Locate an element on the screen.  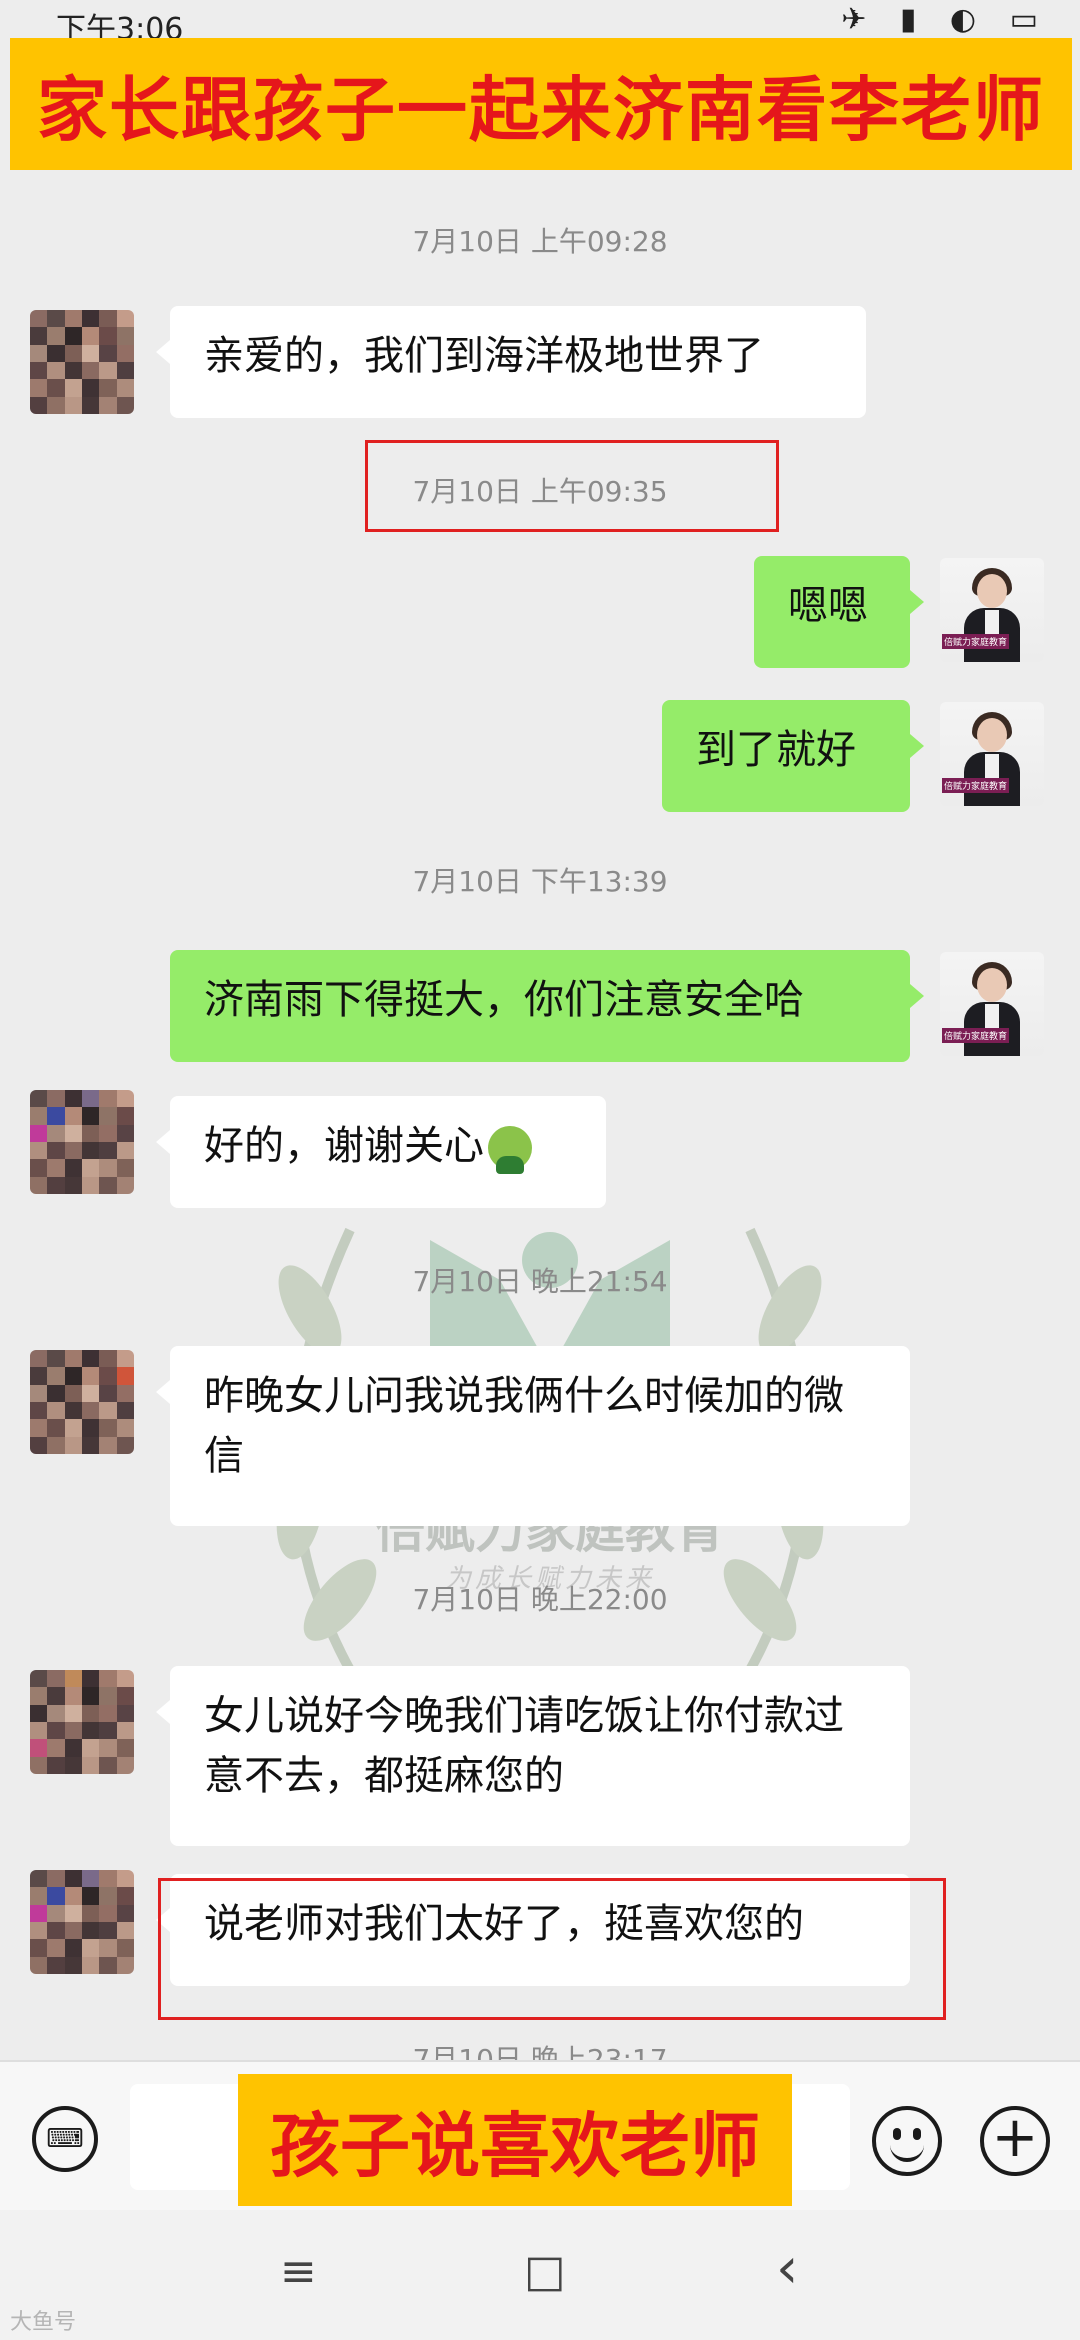
menu-icon: ≡ is located at coordinates (298, 2271).